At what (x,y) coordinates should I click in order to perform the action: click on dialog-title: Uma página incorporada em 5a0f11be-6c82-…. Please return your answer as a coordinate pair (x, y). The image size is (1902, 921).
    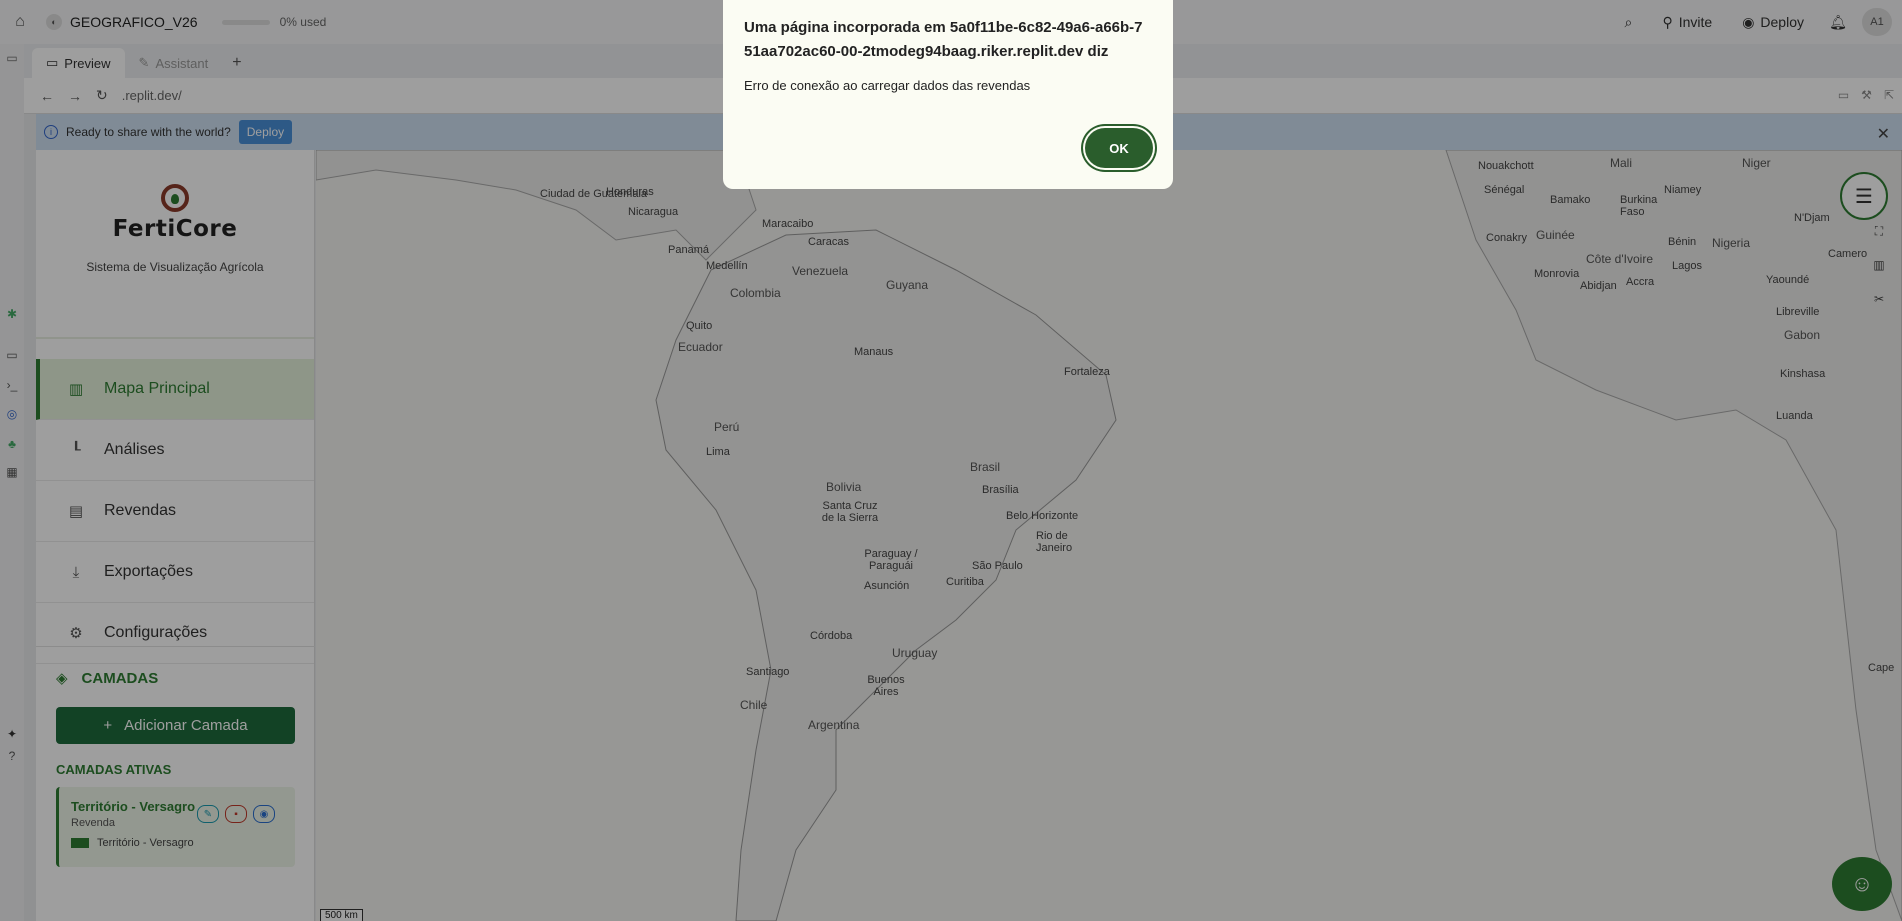
    Looking at the image, I should click on (943, 39).